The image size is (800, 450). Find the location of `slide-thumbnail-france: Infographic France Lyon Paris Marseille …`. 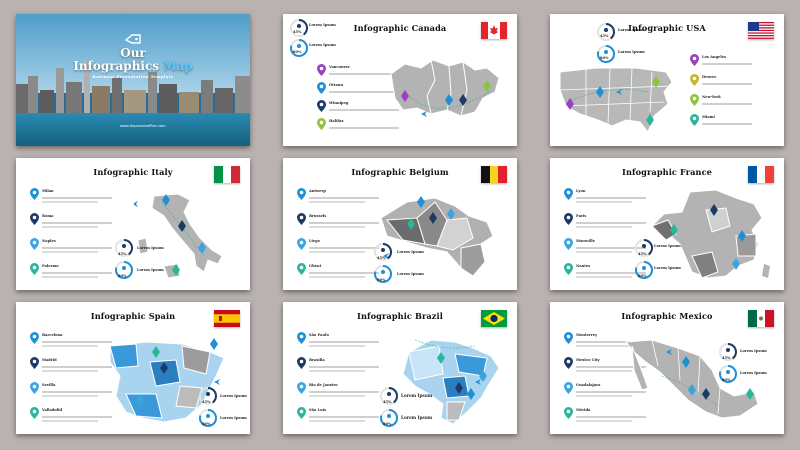

slide-thumbnail-france: Infographic France Lyon Paris Marseille … is located at coordinates (667, 224).